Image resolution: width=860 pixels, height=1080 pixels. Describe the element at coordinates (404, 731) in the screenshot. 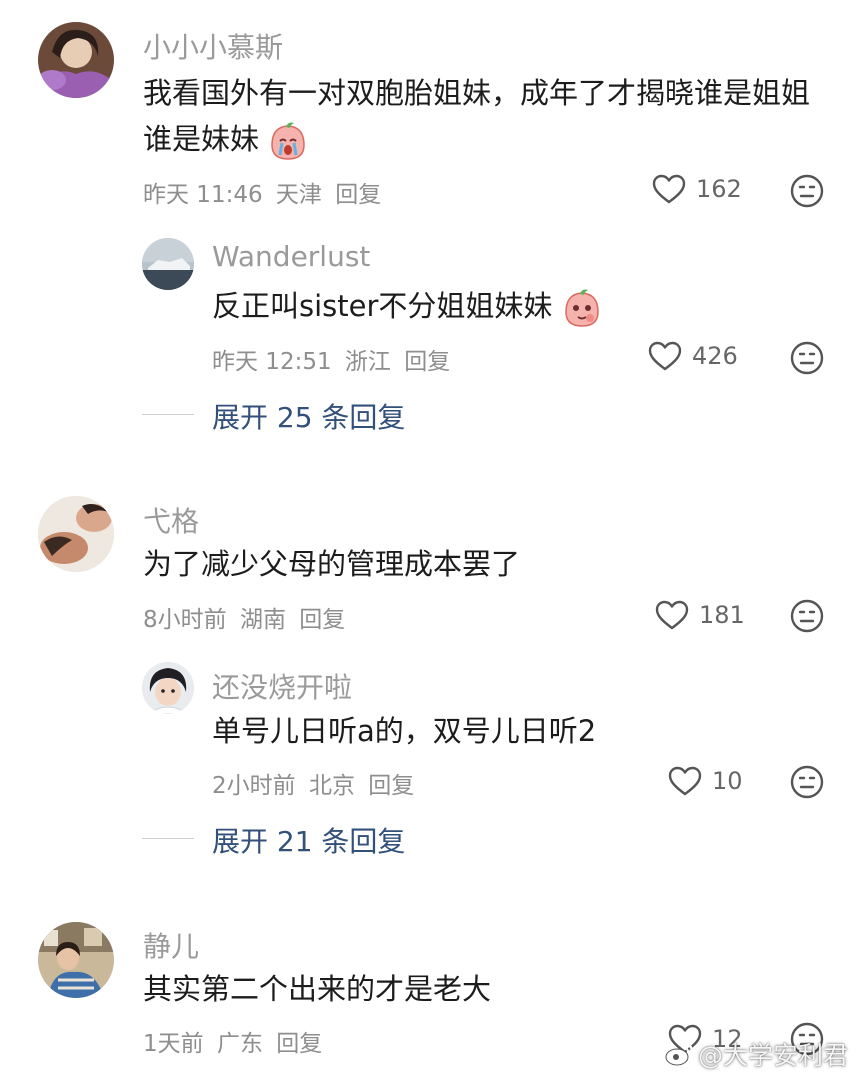

I see `reply-text-body: 单号儿日听a的，双号儿日听2` at that location.